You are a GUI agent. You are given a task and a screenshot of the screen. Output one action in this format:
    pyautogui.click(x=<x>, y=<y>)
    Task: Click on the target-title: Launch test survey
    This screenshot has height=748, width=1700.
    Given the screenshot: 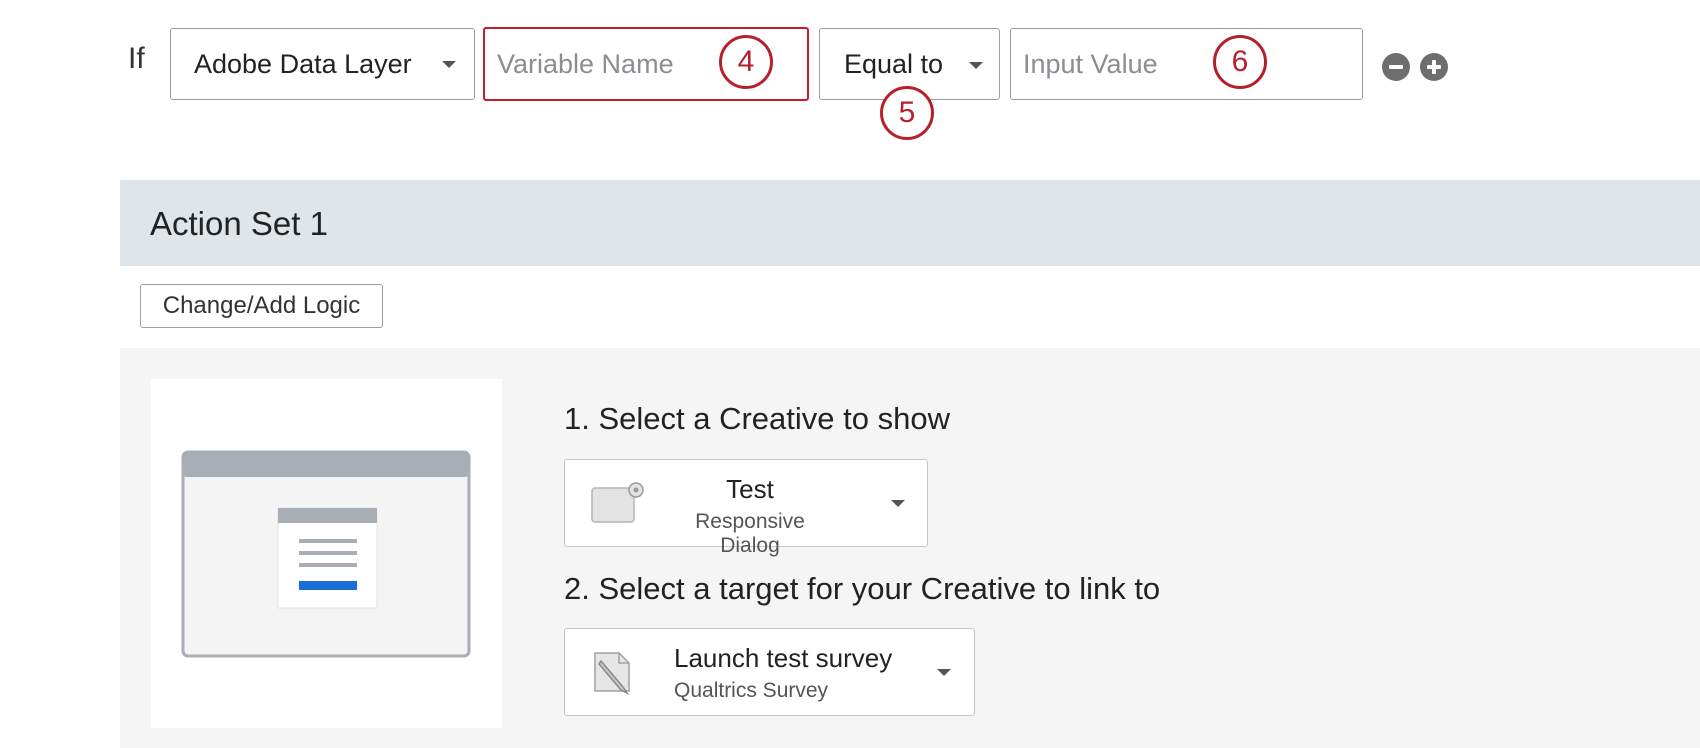 What is the action you would take?
    pyautogui.click(x=783, y=658)
    